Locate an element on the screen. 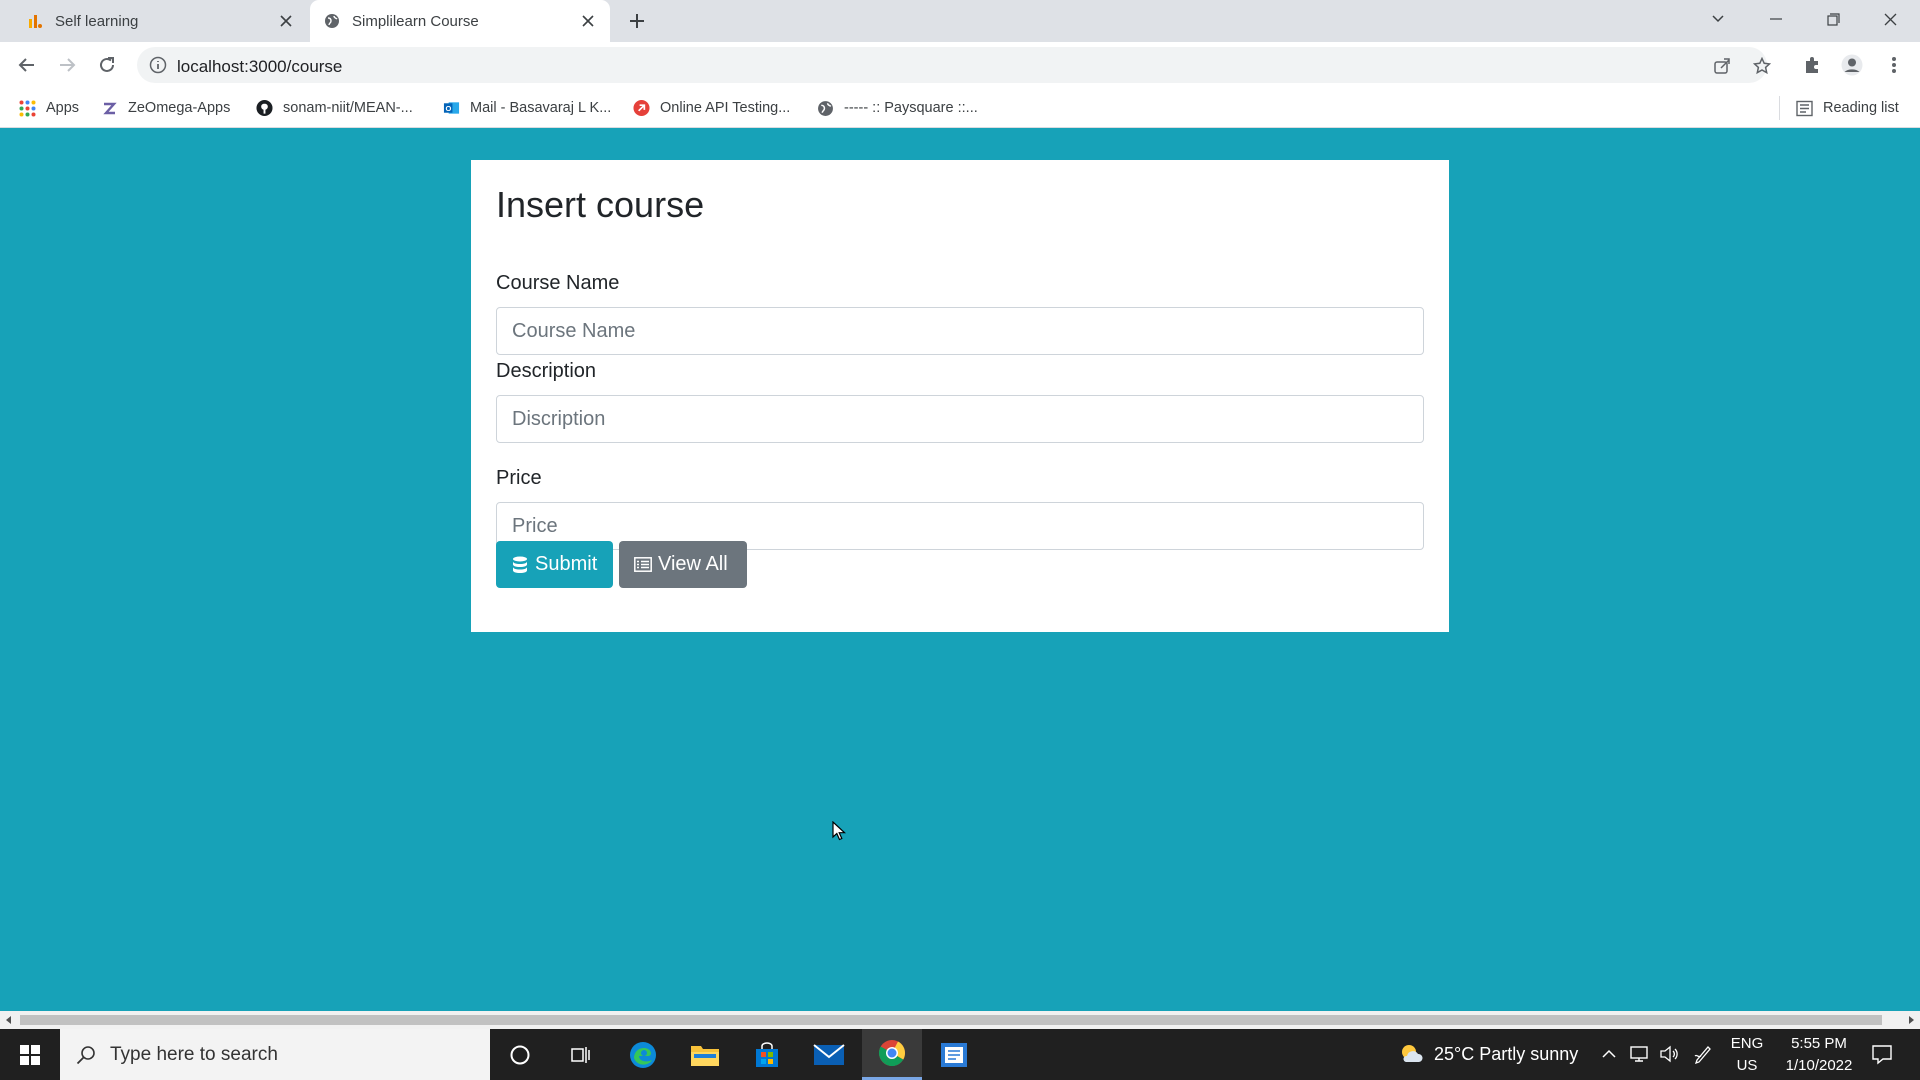  scroll-left-icon is located at coordinates (9, 1020).